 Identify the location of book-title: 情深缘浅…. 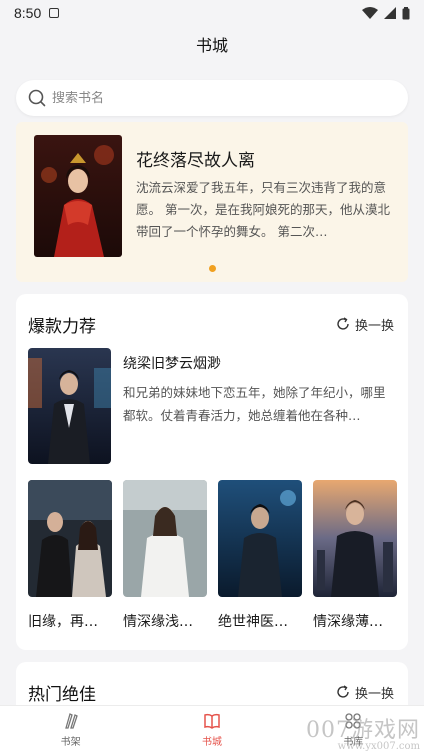
(165, 621).